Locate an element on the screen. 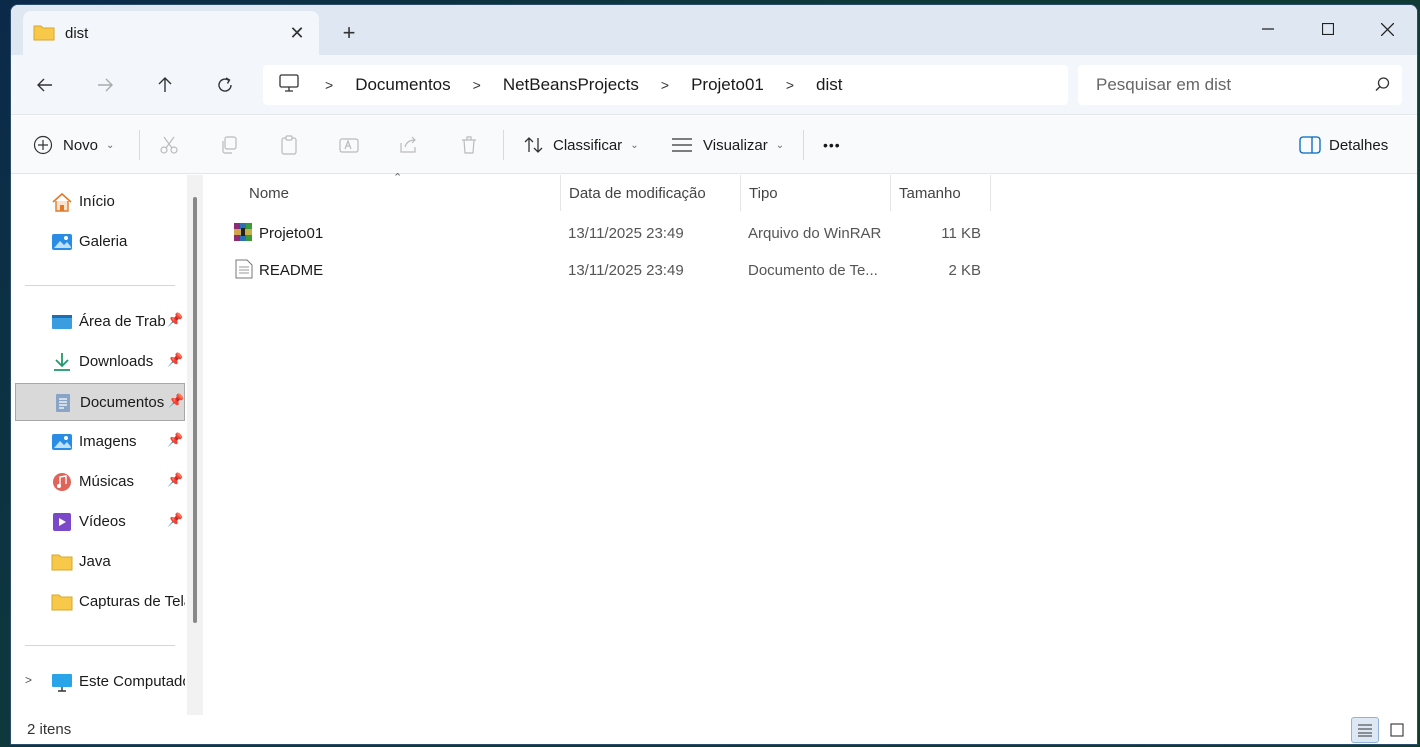 The height and width of the screenshot is (747, 1420). sidebar-item-area-de-trabalho: Área de Trab 📌 is located at coordinates (100, 322).